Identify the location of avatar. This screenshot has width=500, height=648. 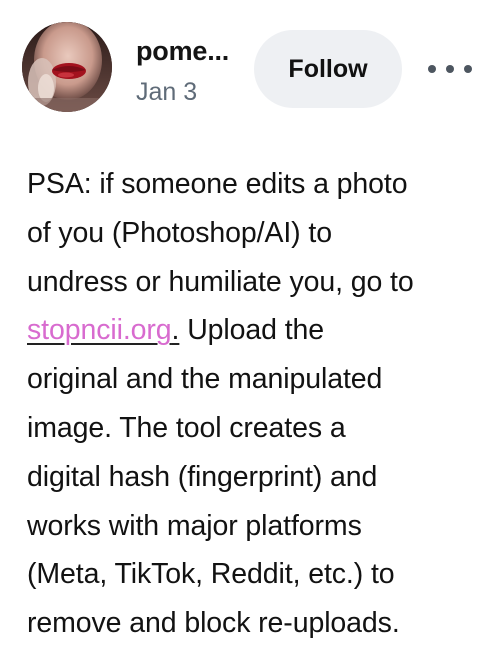
(67, 67).